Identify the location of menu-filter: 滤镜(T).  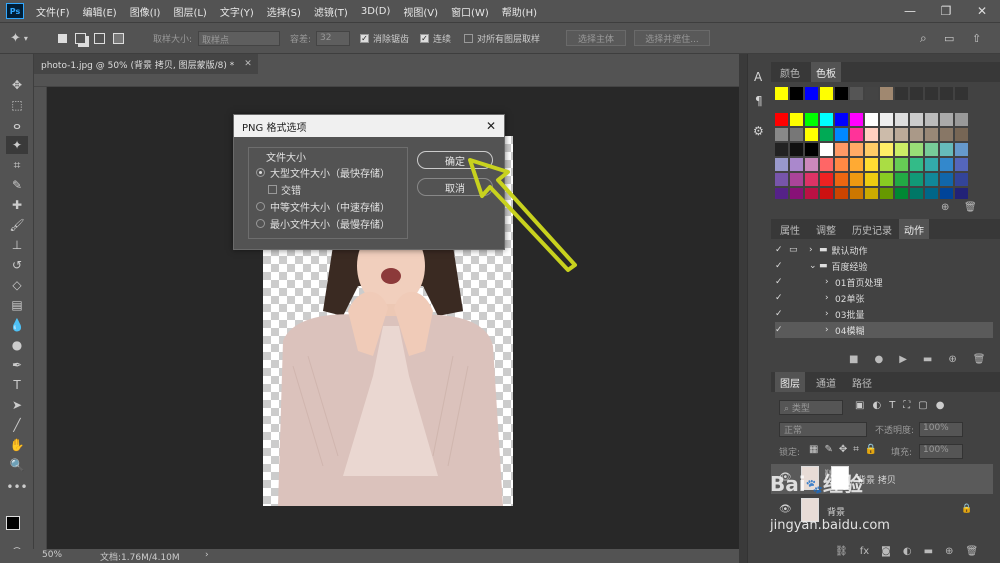
(331, 11).